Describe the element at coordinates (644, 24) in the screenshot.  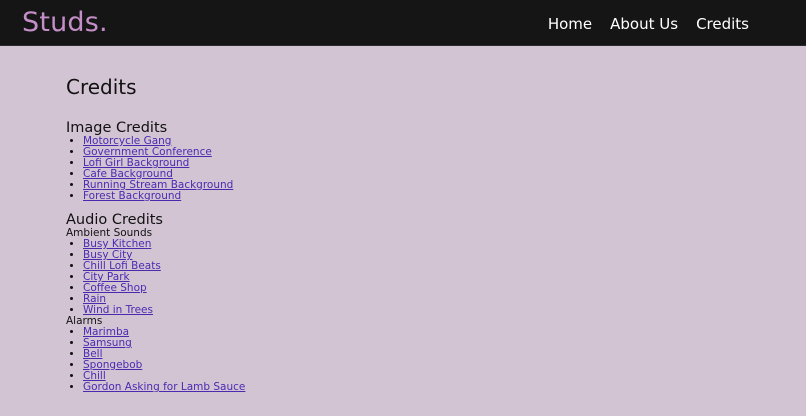
I see `nav-about-us-link: About Us` at that location.